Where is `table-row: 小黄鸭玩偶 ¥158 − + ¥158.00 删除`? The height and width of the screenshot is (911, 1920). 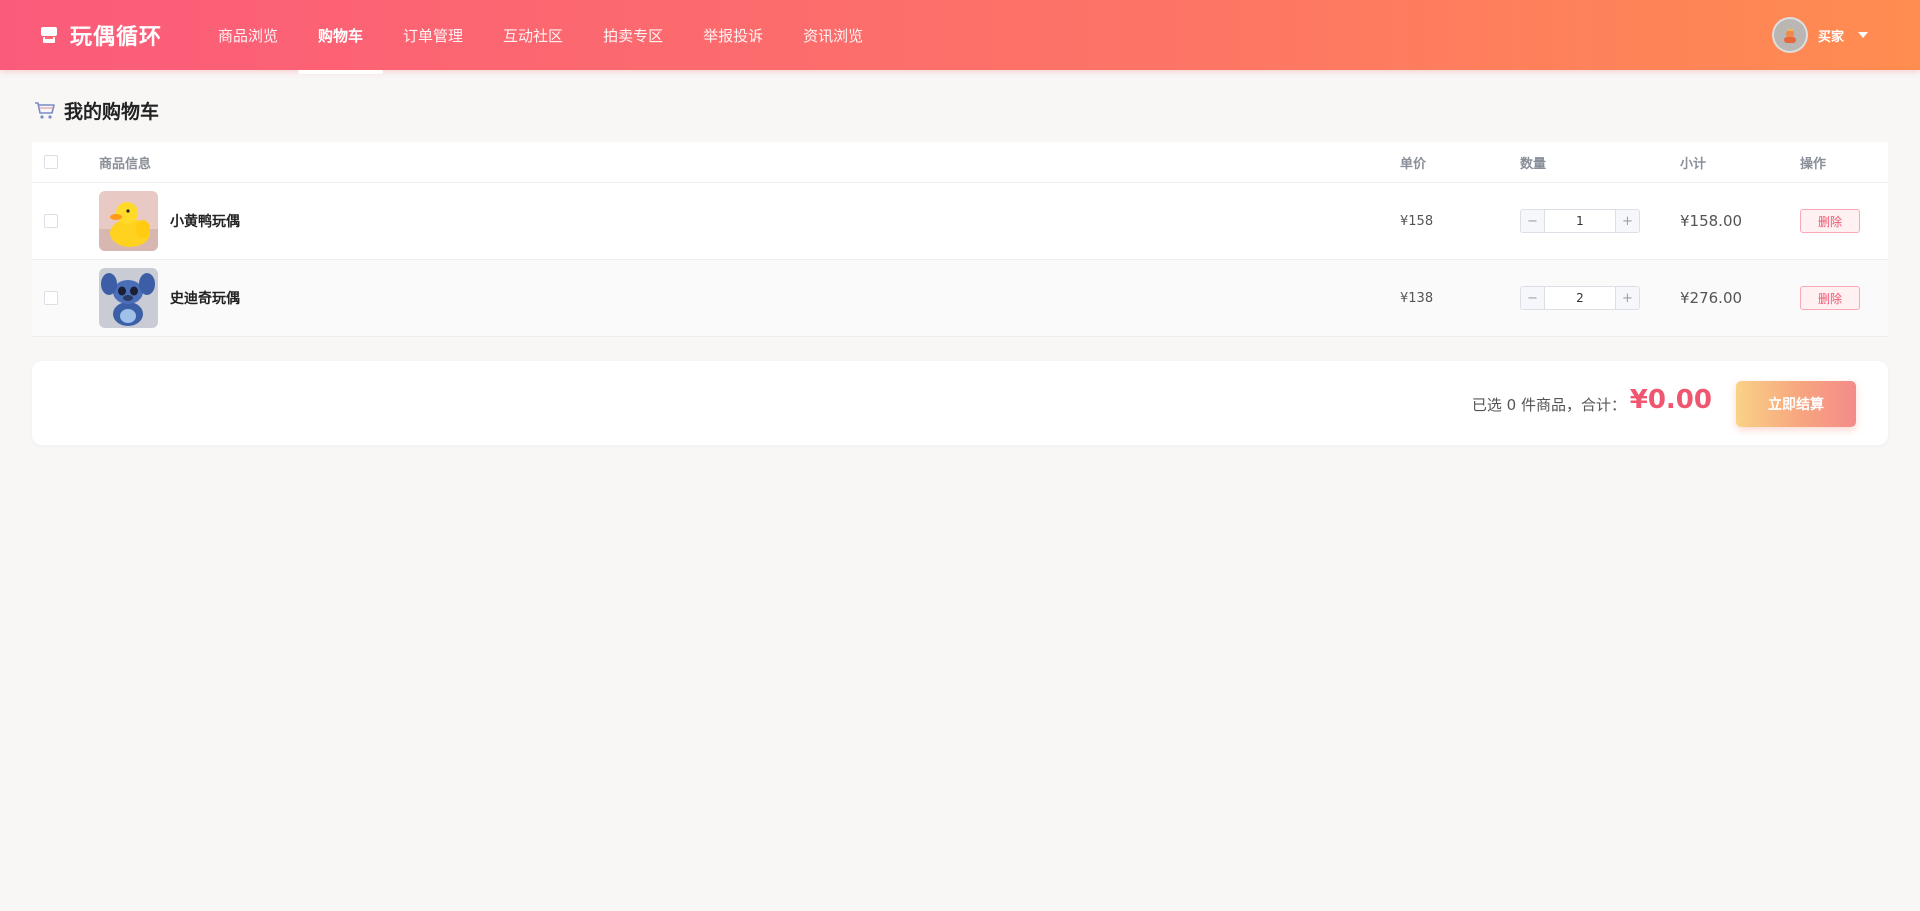
table-row: 小黄鸭玩偶 ¥158 − + ¥158.00 删除 is located at coordinates (960, 221).